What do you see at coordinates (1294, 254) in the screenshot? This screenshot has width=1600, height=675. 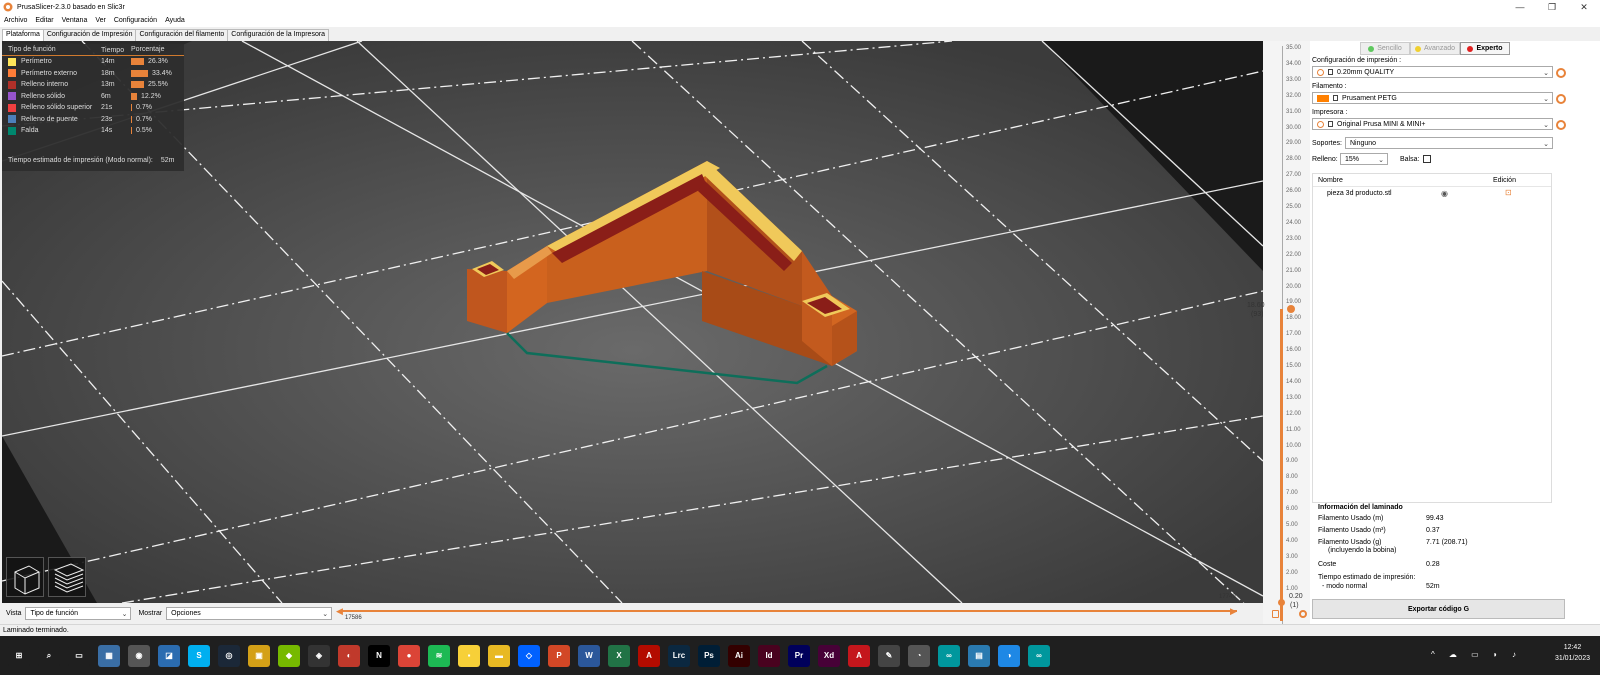 I see `layer-tick-label: 22.00` at bounding box center [1294, 254].